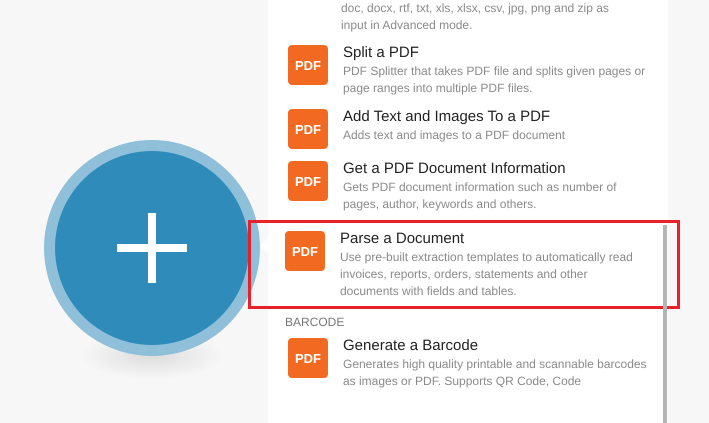 The width and height of the screenshot is (709, 423). What do you see at coordinates (315, 322) in the screenshot?
I see `section-heading: BARCODE` at bounding box center [315, 322].